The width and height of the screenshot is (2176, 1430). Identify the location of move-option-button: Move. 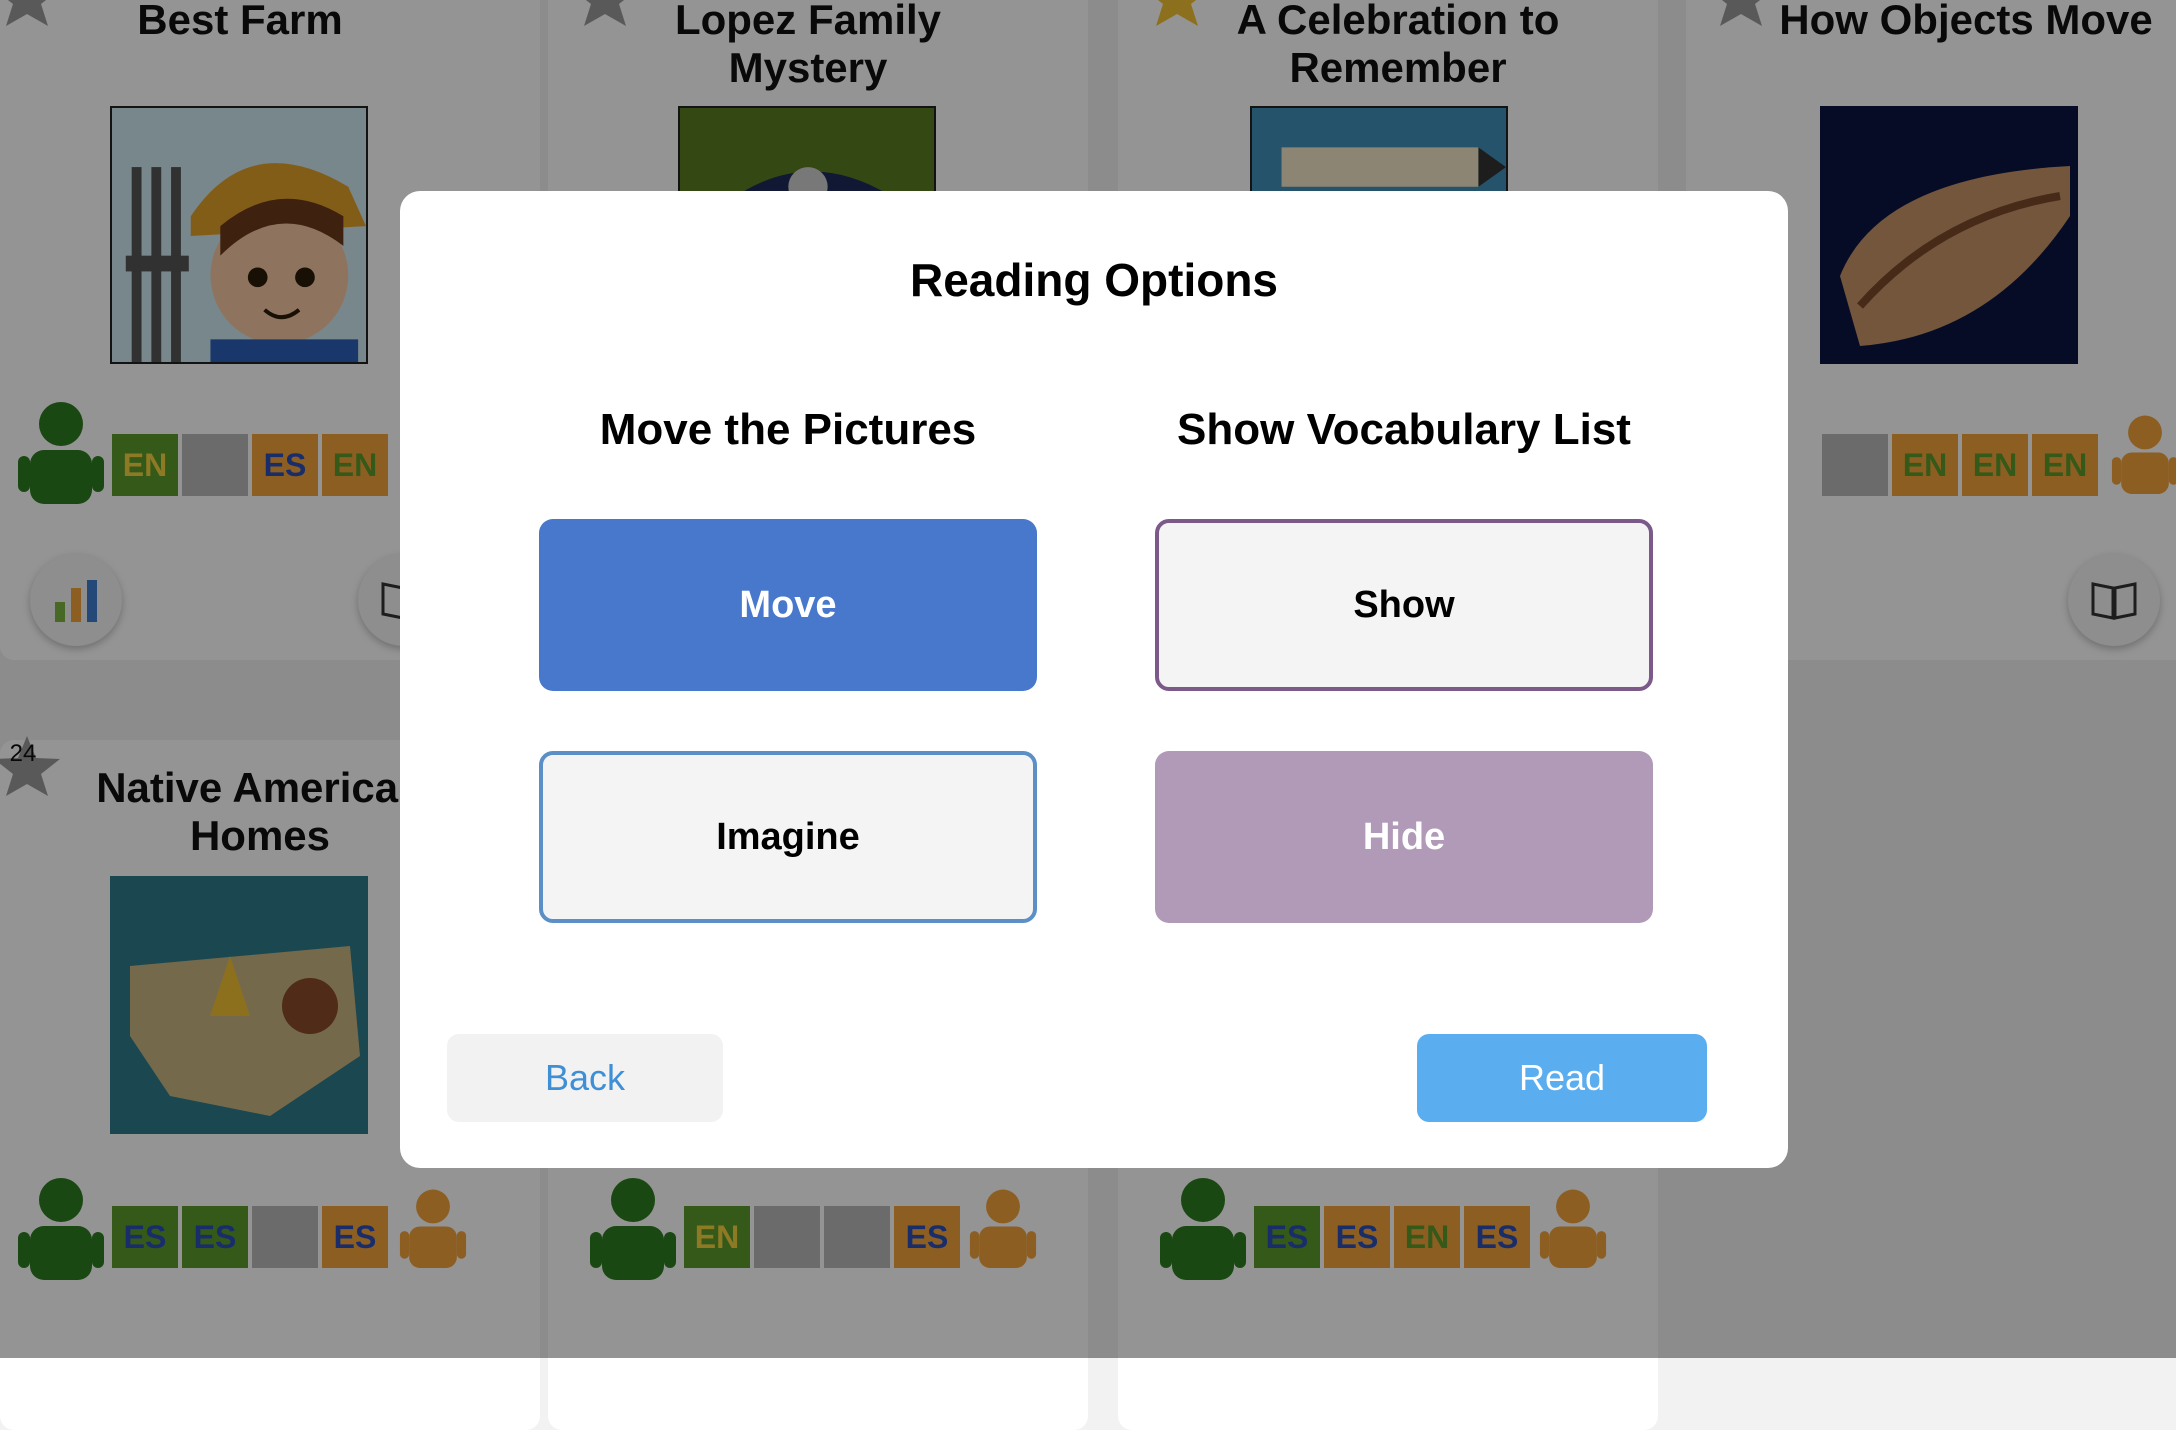
(788, 605).